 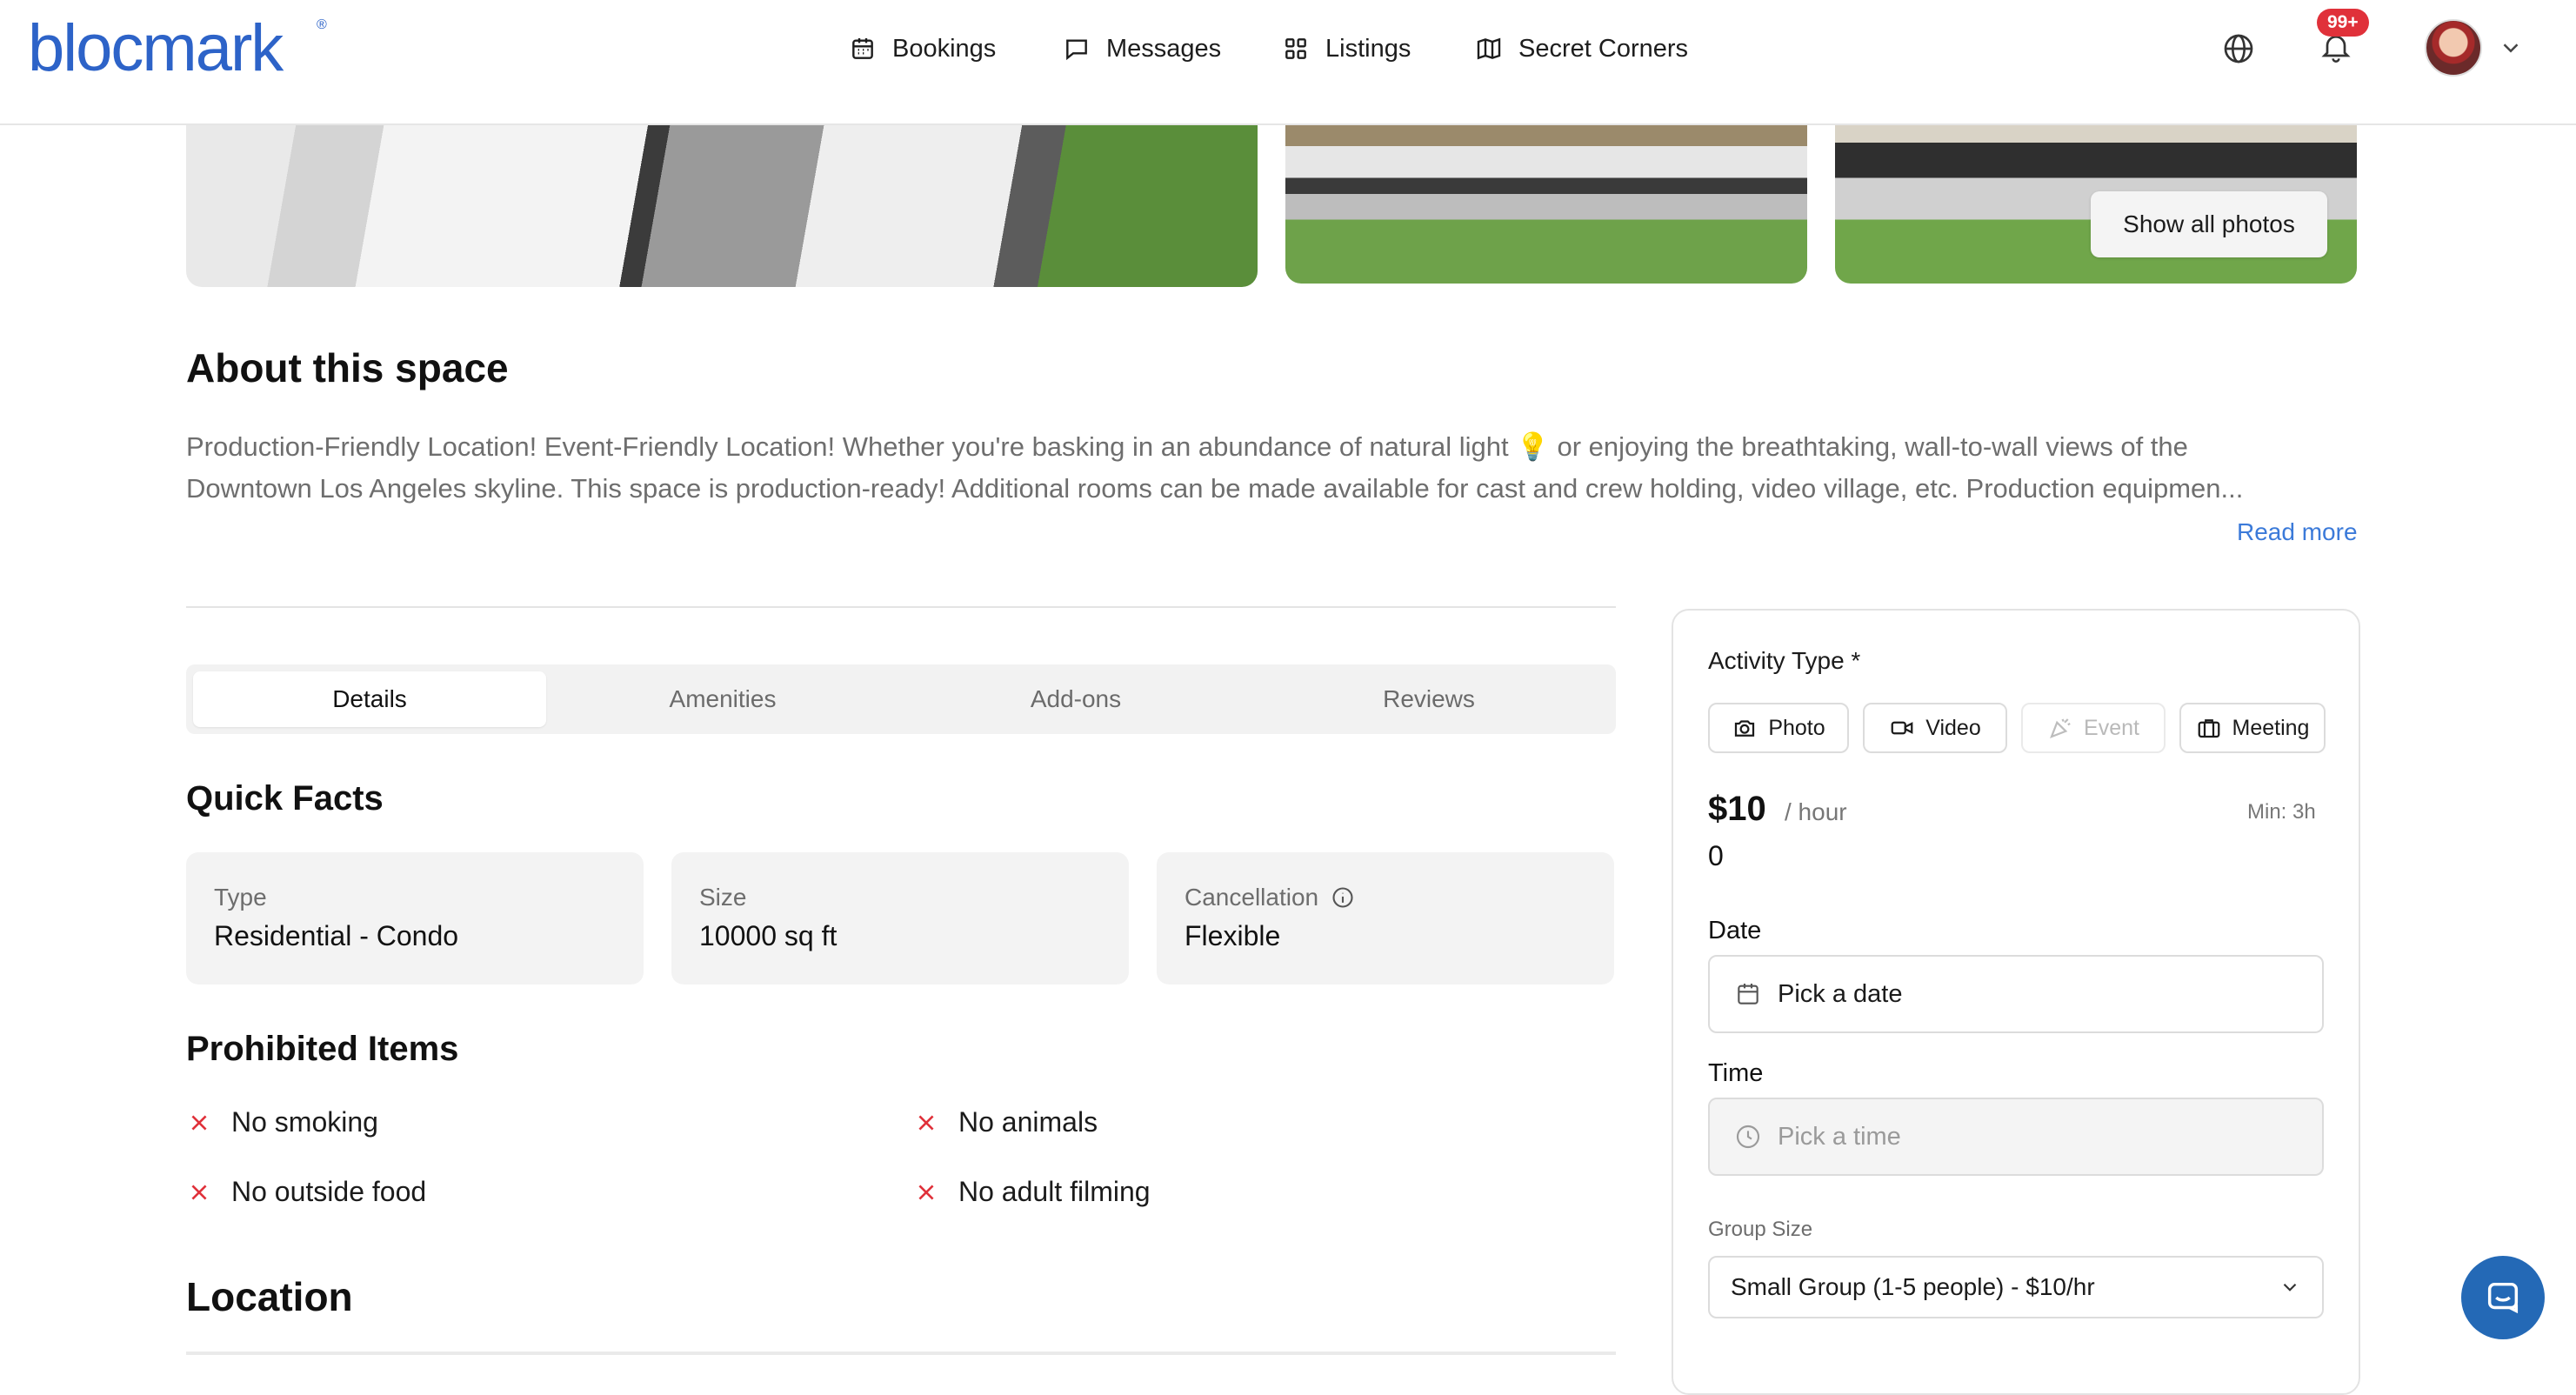 What do you see at coordinates (722, 699) in the screenshot?
I see `tab-amenities: Amenities` at bounding box center [722, 699].